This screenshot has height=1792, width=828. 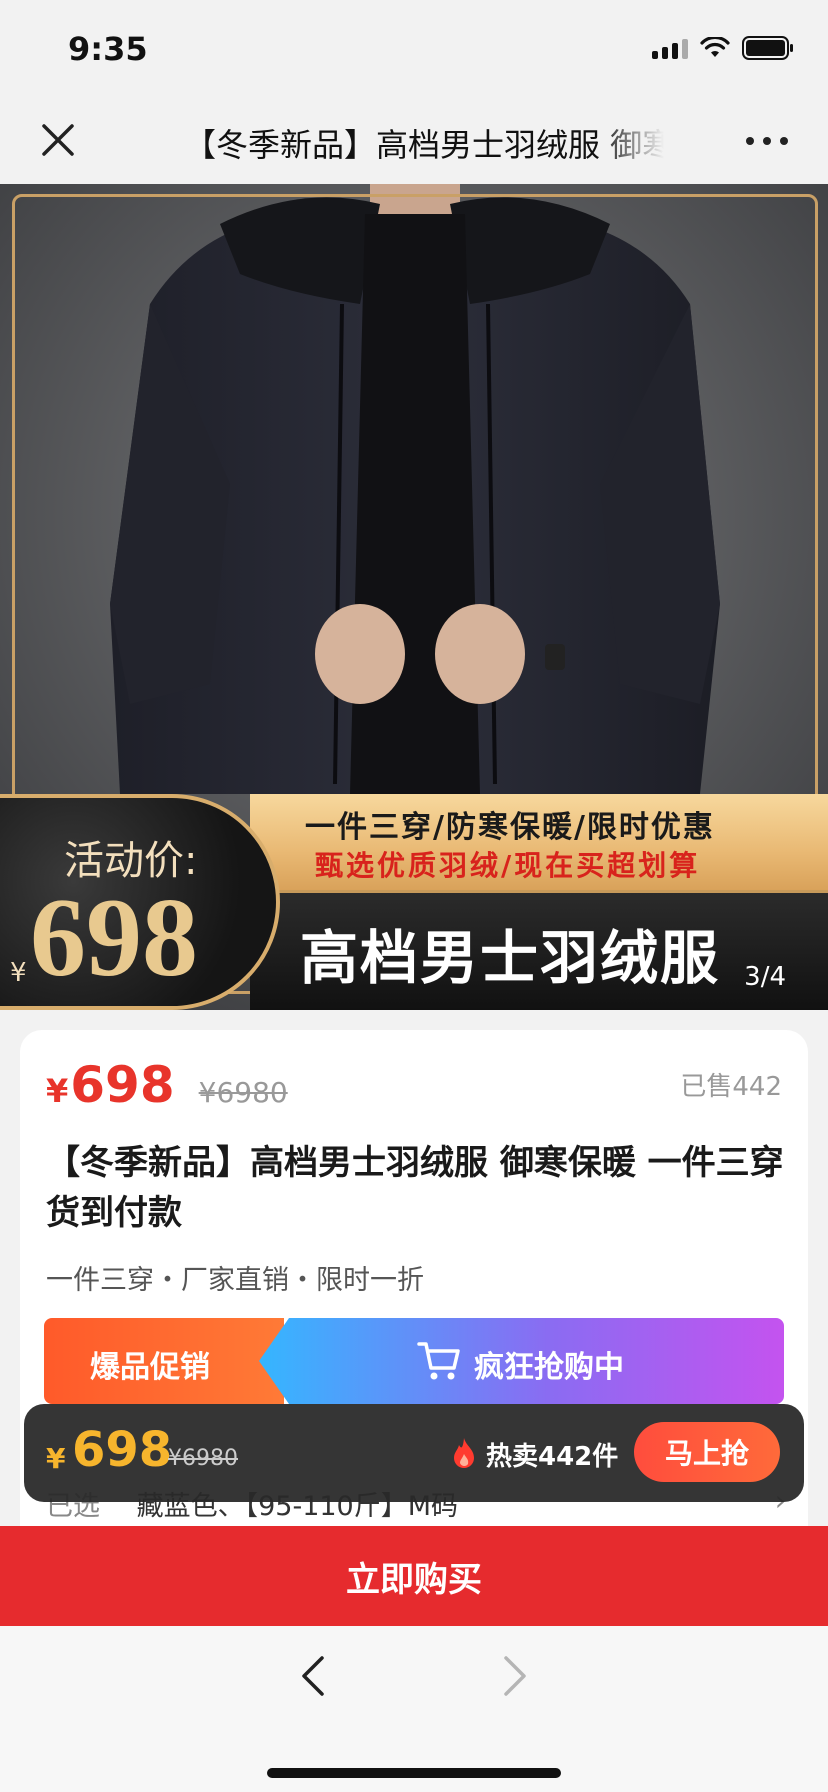 What do you see at coordinates (424, 145) in the screenshot?
I see `nav-title: 【冬季新品】高档男士羽绒服 御寒保暖 一件三穿 货到付款` at bounding box center [424, 145].